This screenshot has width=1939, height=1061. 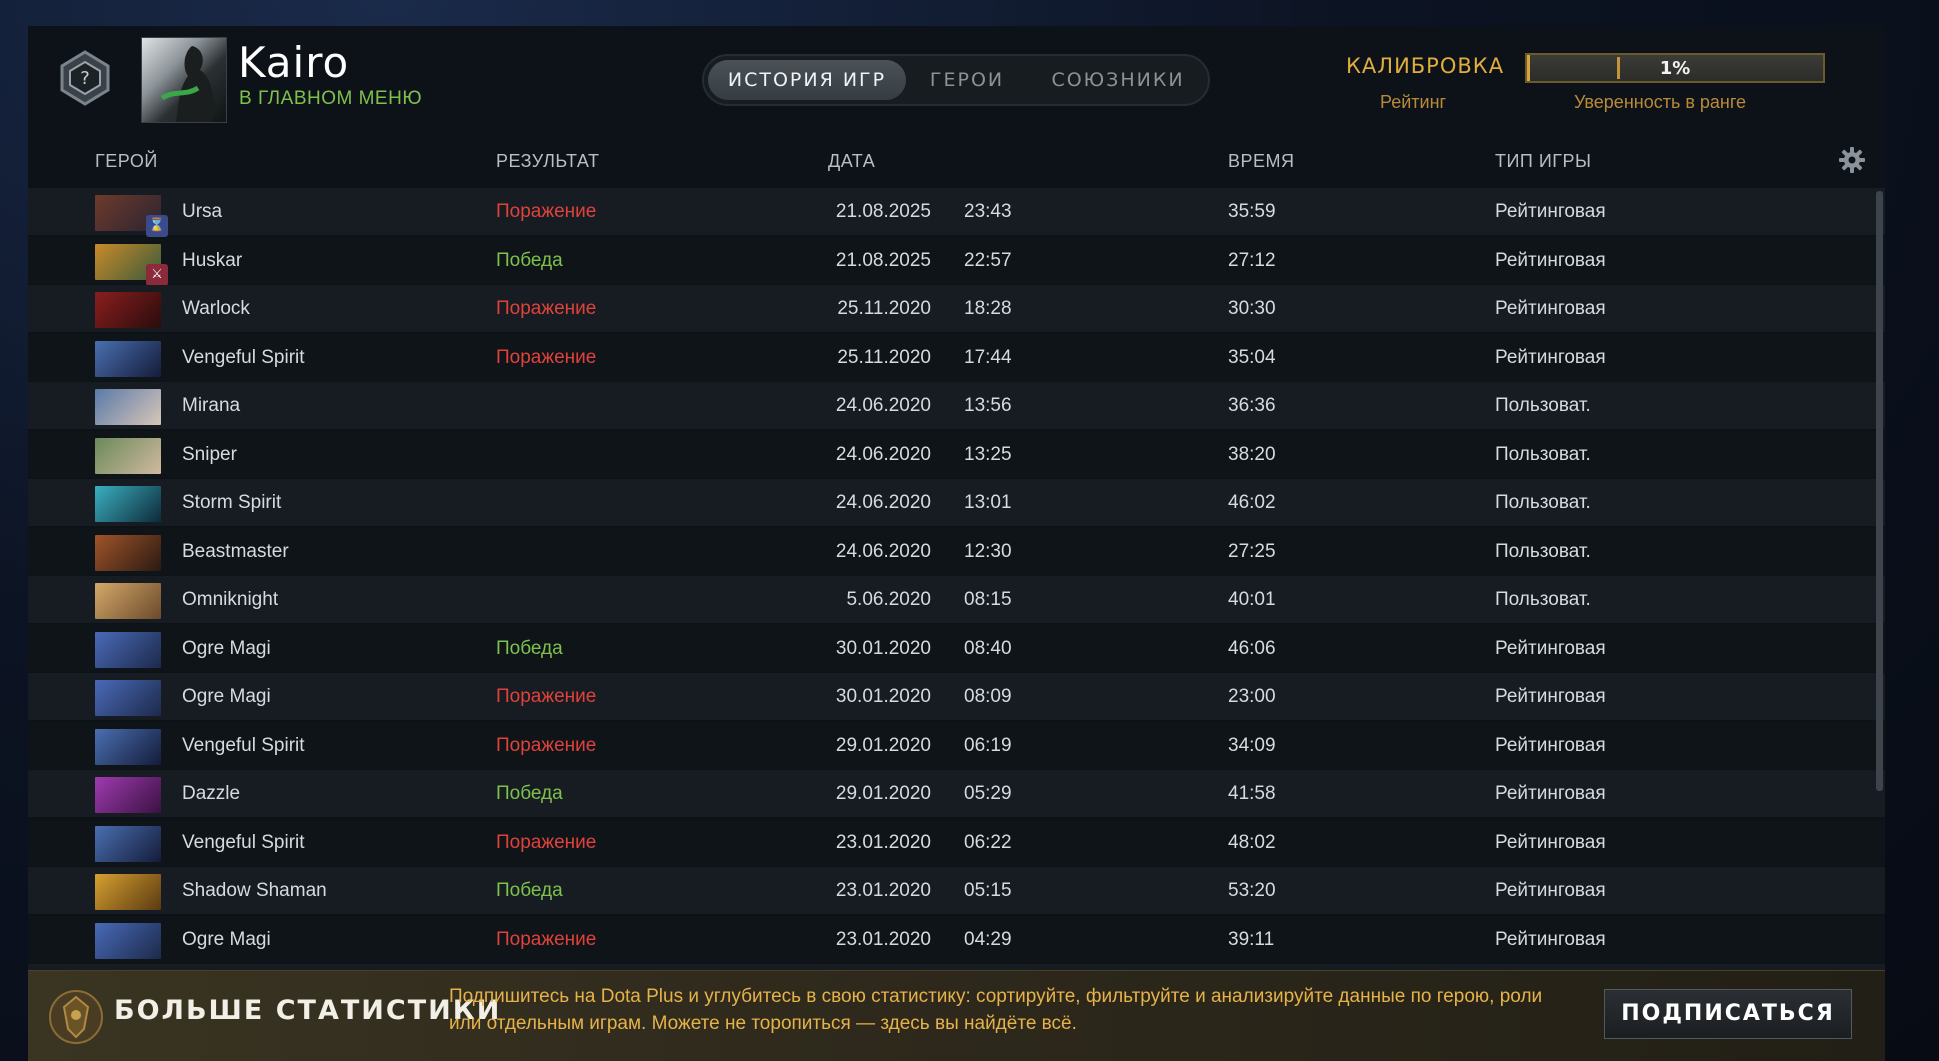 What do you see at coordinates (1413, 102) in the screenshot?
I see `rating-label: Рейтинг` at bounding box center [1413, 102].